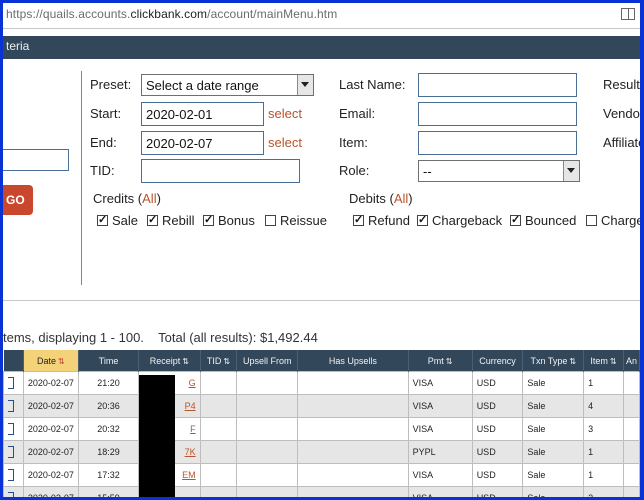 The width and height of the screenshot is (644, 500). I want to click on preset-label: Preset:, so click(111, 84).